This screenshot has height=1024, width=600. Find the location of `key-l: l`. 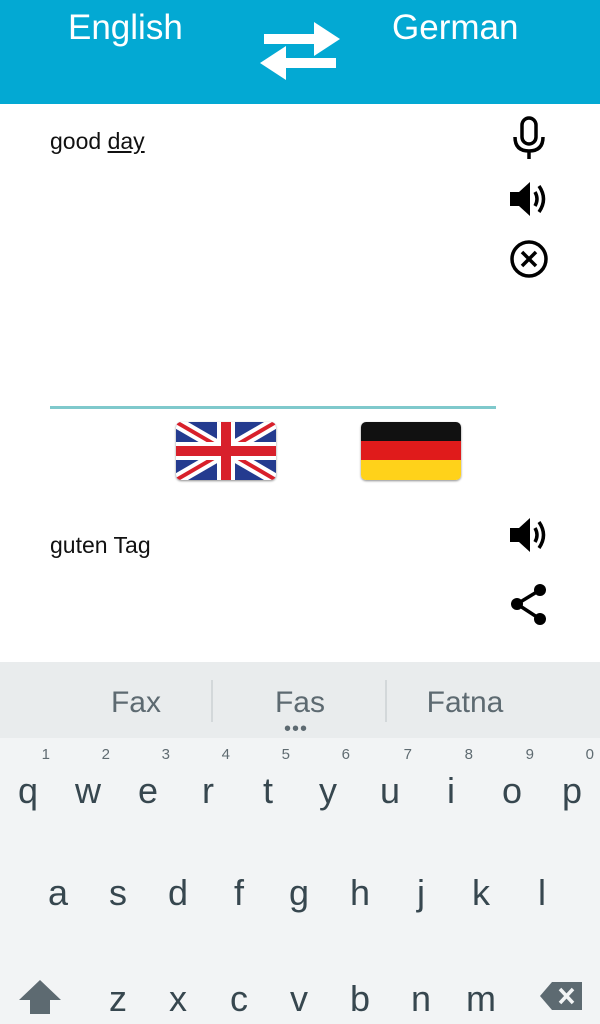

key-l: l is located at coordinates (542, 893).